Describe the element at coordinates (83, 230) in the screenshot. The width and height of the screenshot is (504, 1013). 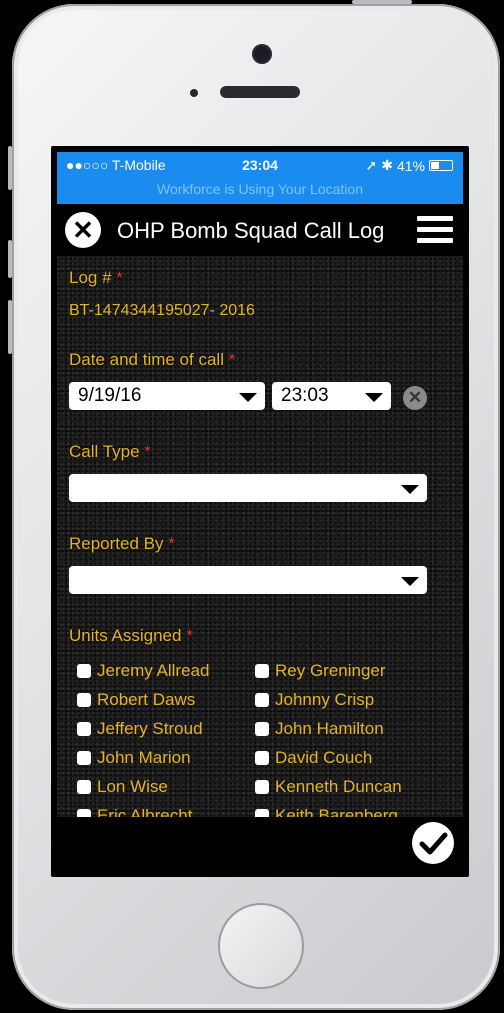
I see `close-icon: ✕` at that location.